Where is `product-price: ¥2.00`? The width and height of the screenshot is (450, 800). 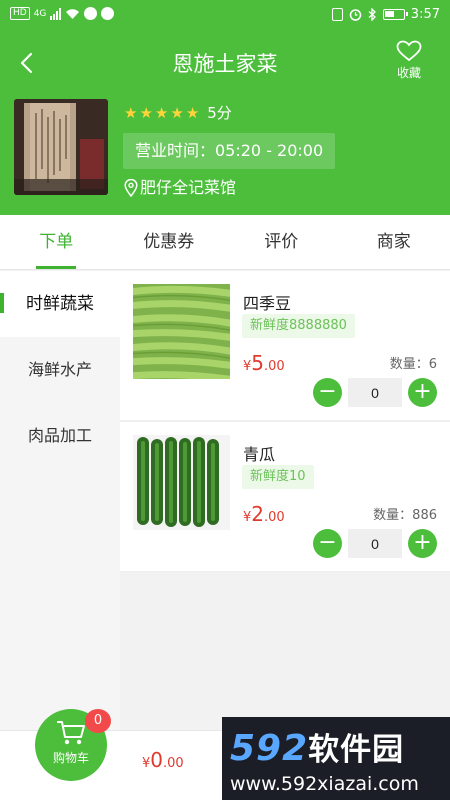 product-price: ¥2.00 is located at coordinates (264, 514).